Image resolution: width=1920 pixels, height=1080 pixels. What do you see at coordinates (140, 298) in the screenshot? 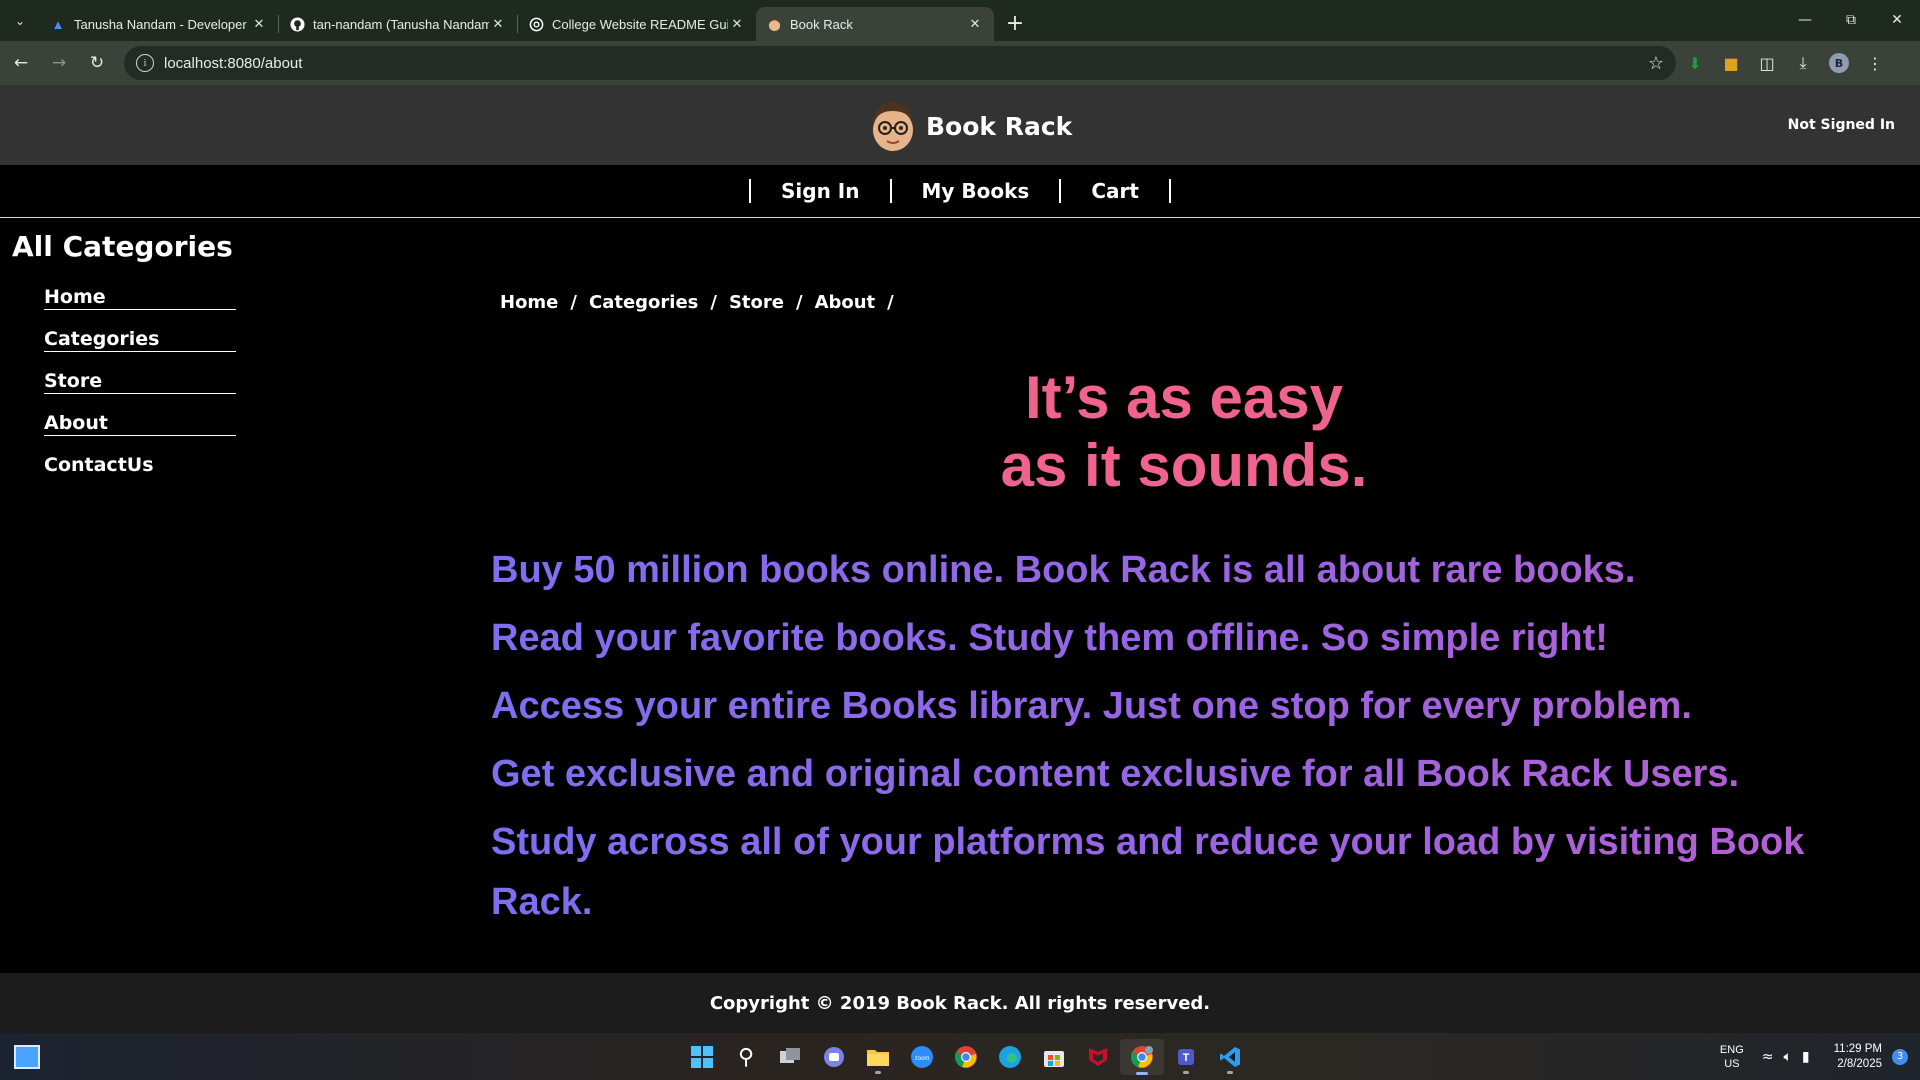
I see `sidebar-item-label: Home` at bounding box center [140, 298].